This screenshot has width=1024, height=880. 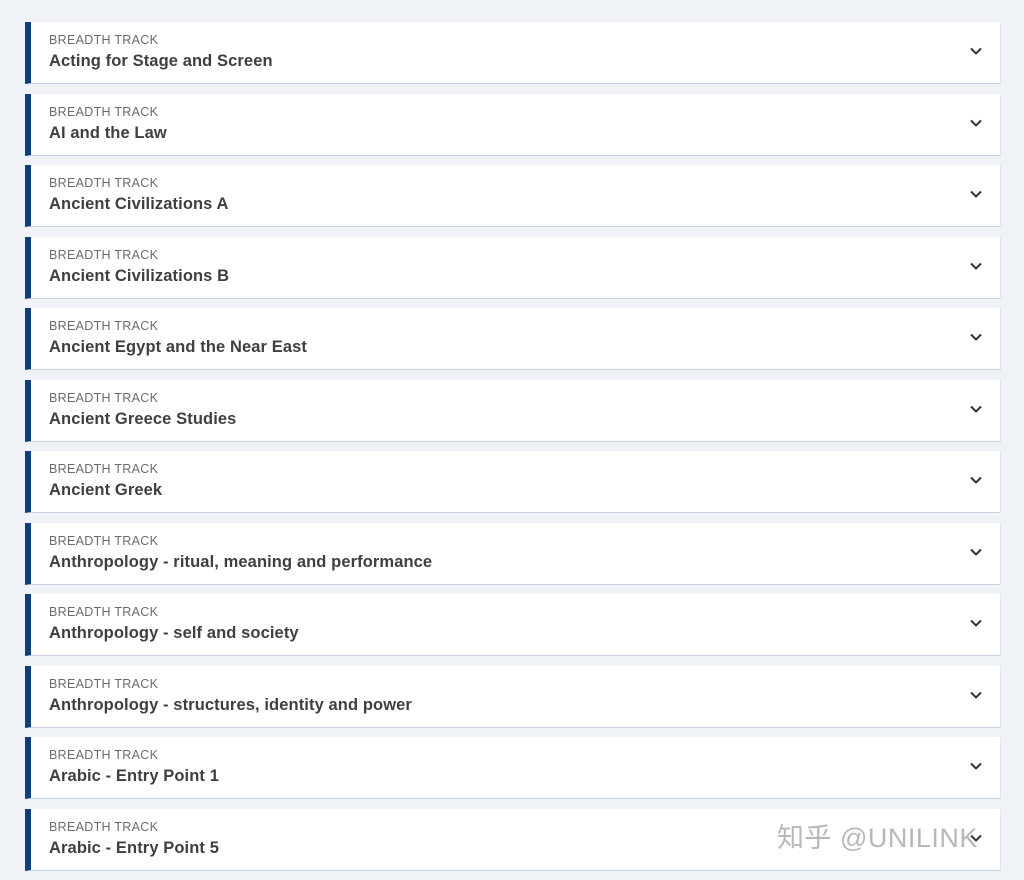 What do you see at coordinates (513, 410) in the screenshot?
I see `track-accordion-item: BREADTH TRACK Ancient Greece Studies` at bounding box center [513, 410].